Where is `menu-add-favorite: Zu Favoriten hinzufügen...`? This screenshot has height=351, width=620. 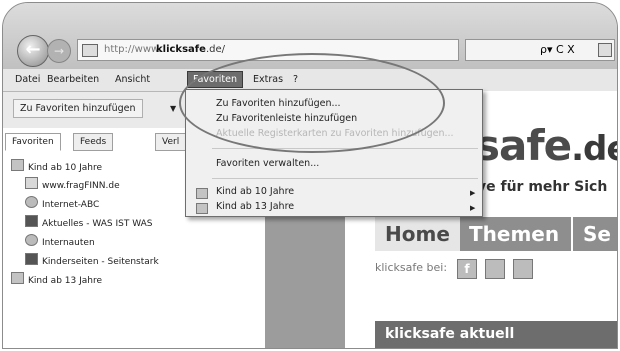
menu-add-favorite: Zu Favoriten hinzufügen... is located at coordinates (278, 103).